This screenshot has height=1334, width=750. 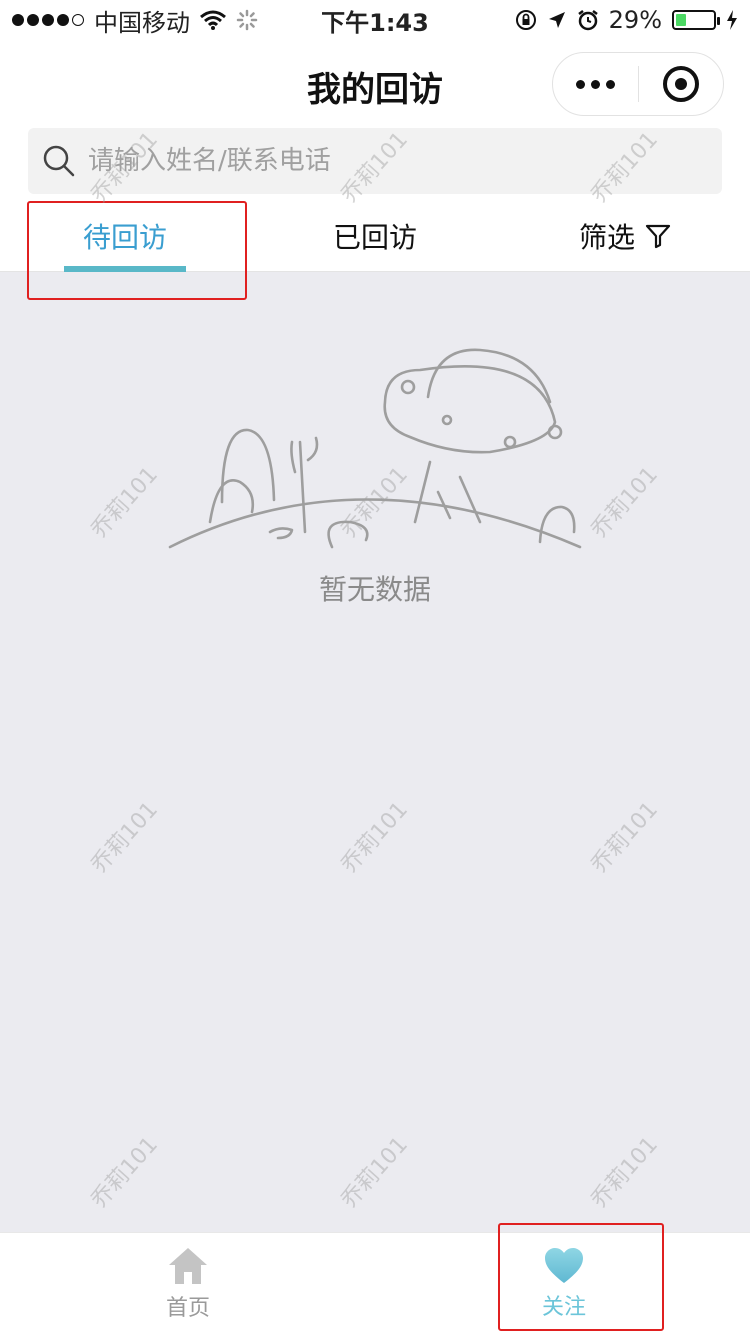 I want to click on search-box, so click(x=375, y=161).